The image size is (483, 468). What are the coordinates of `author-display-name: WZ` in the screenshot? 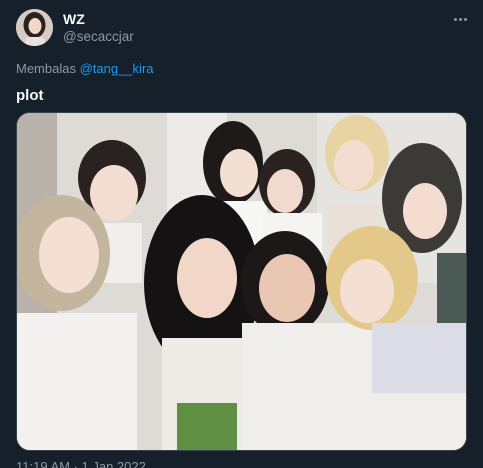 It's located at (74, 19).